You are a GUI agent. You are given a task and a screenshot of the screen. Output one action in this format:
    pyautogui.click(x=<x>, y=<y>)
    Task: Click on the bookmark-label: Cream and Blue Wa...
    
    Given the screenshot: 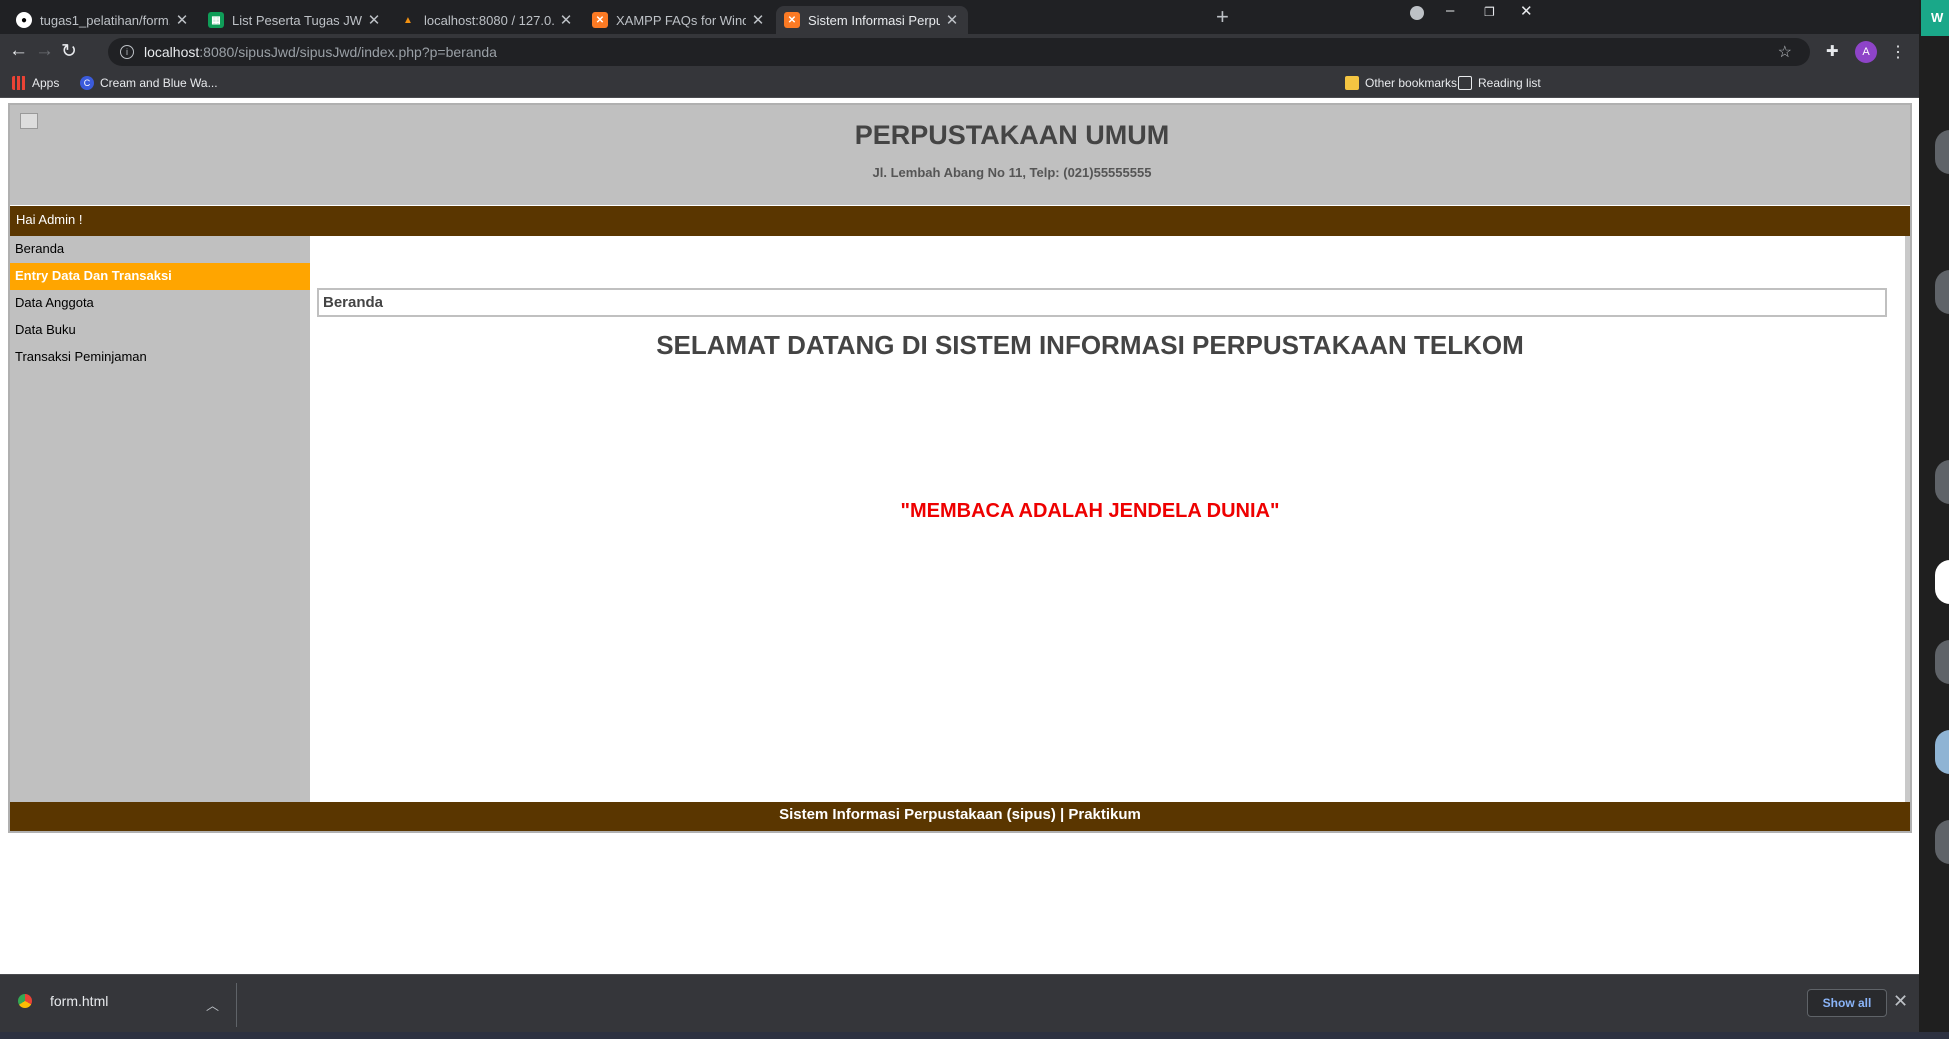 What is the action you would take?
    pyautogui.click(x=159, y=83)
    